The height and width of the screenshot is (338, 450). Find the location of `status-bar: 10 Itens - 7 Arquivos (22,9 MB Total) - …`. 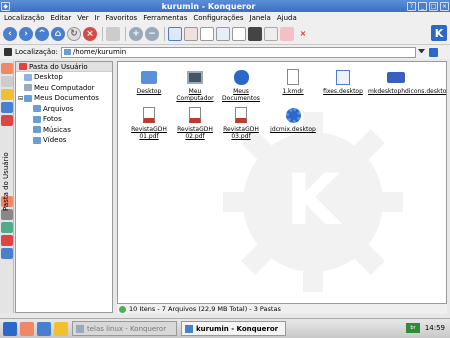

status-bar: 10 Itens - 7 Arquivos (22,9 MB Total) - … is located at coordinates (282, 309).